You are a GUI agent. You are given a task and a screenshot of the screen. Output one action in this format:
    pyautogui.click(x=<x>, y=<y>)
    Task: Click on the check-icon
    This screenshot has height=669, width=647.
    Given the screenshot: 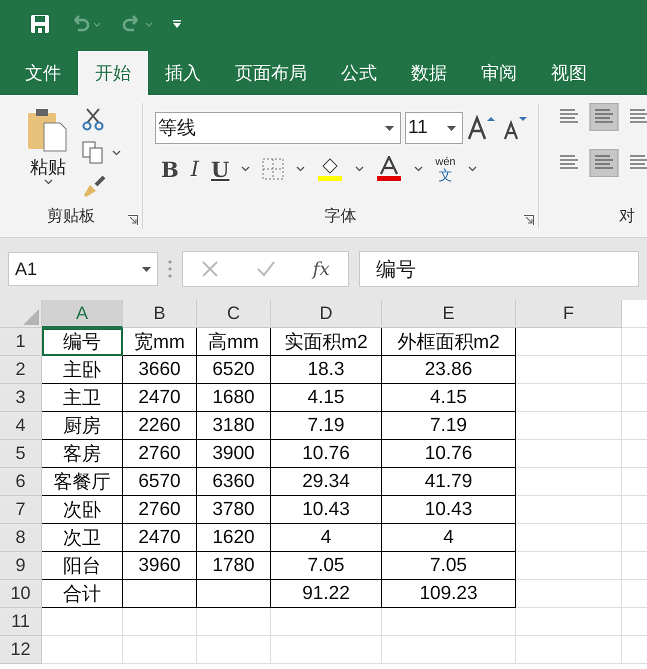 What is the action you would take?
    pyautogui.click(x=266, y=269)
    